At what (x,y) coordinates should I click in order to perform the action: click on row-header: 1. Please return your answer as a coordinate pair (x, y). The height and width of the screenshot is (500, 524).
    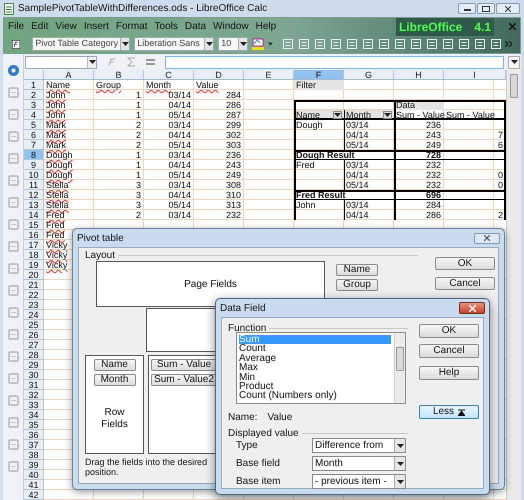
    Looking at the image, I should click on (34, 85).